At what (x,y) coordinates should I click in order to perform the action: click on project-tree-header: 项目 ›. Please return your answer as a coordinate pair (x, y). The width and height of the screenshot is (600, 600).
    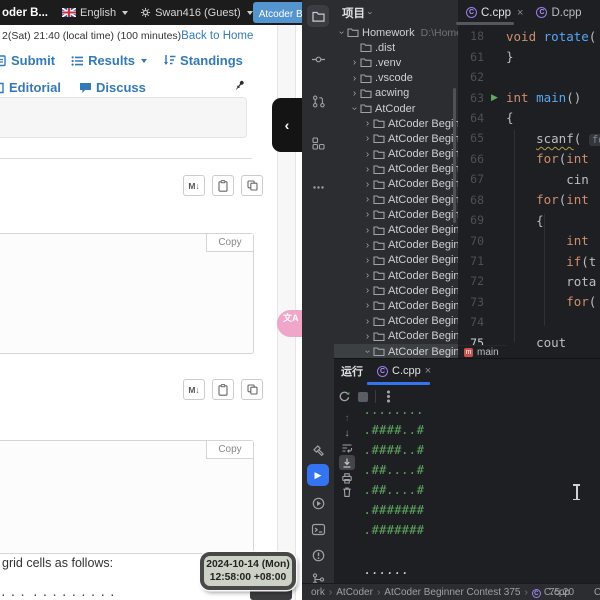
    Looking at the image, I should click on (359, 13).